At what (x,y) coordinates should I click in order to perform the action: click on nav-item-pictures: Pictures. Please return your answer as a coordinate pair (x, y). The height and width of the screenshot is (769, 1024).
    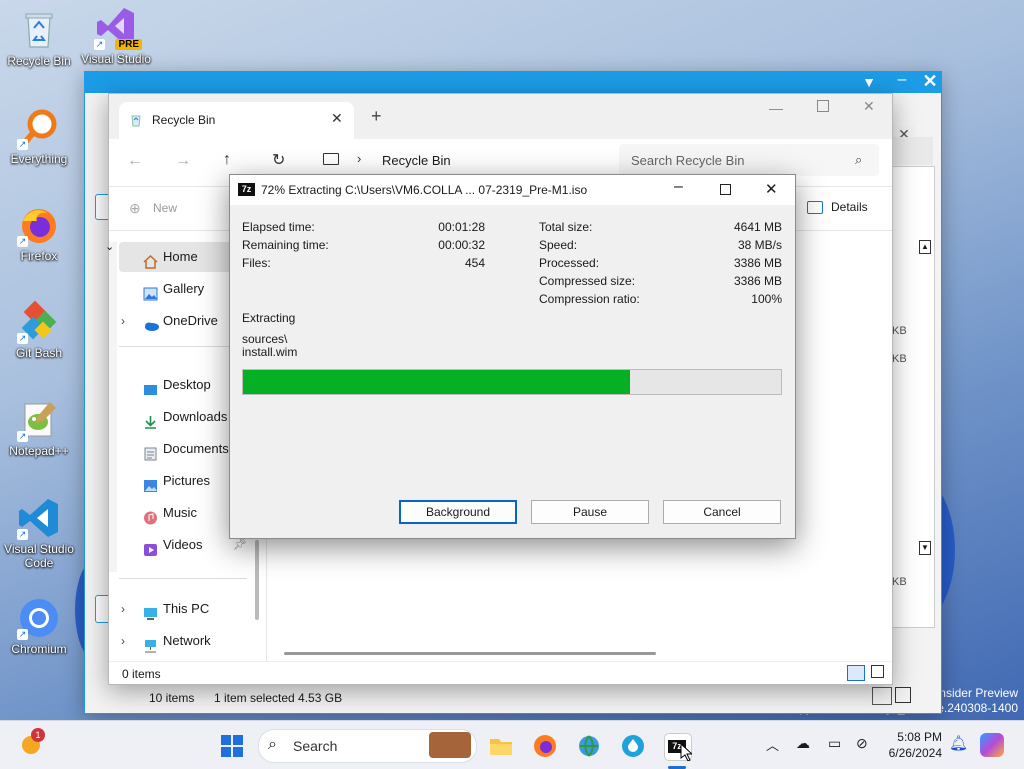
    Looking at the image, I should click on (181, 481).